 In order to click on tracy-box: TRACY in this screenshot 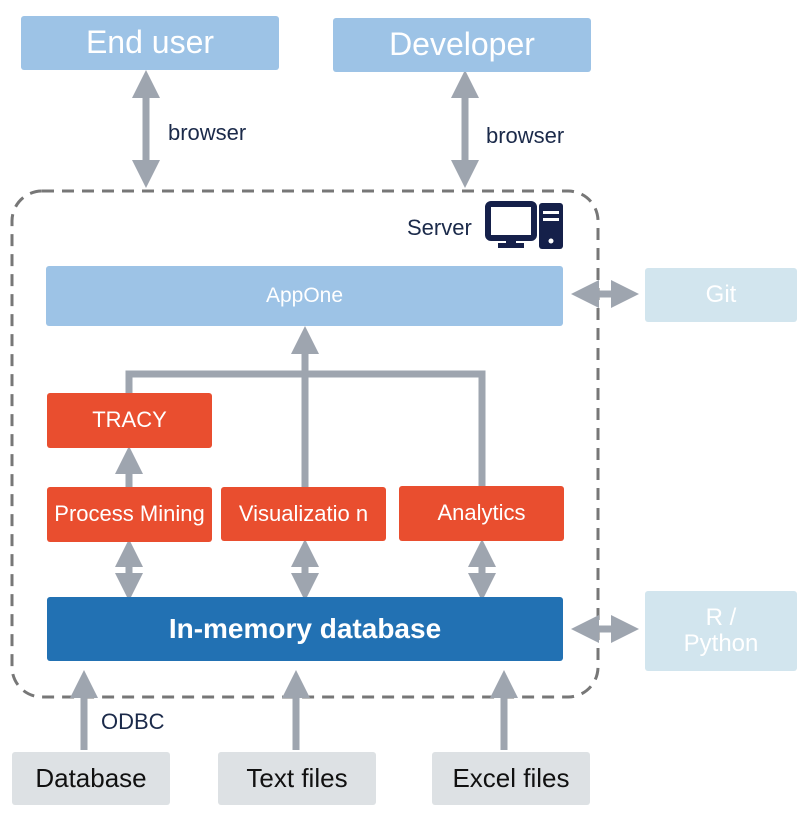, I will do `click(129, 420)`.